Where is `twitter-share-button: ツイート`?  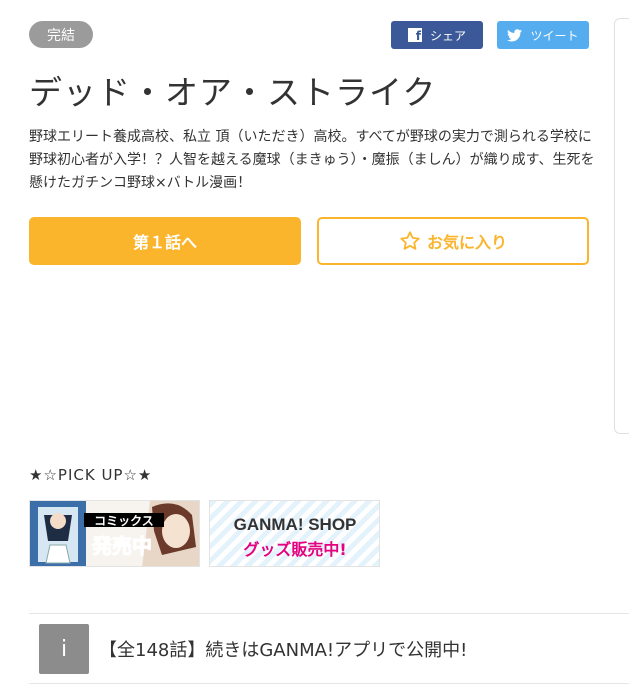 twitter-share-button: ツイート is located at coordinates (543, 35).